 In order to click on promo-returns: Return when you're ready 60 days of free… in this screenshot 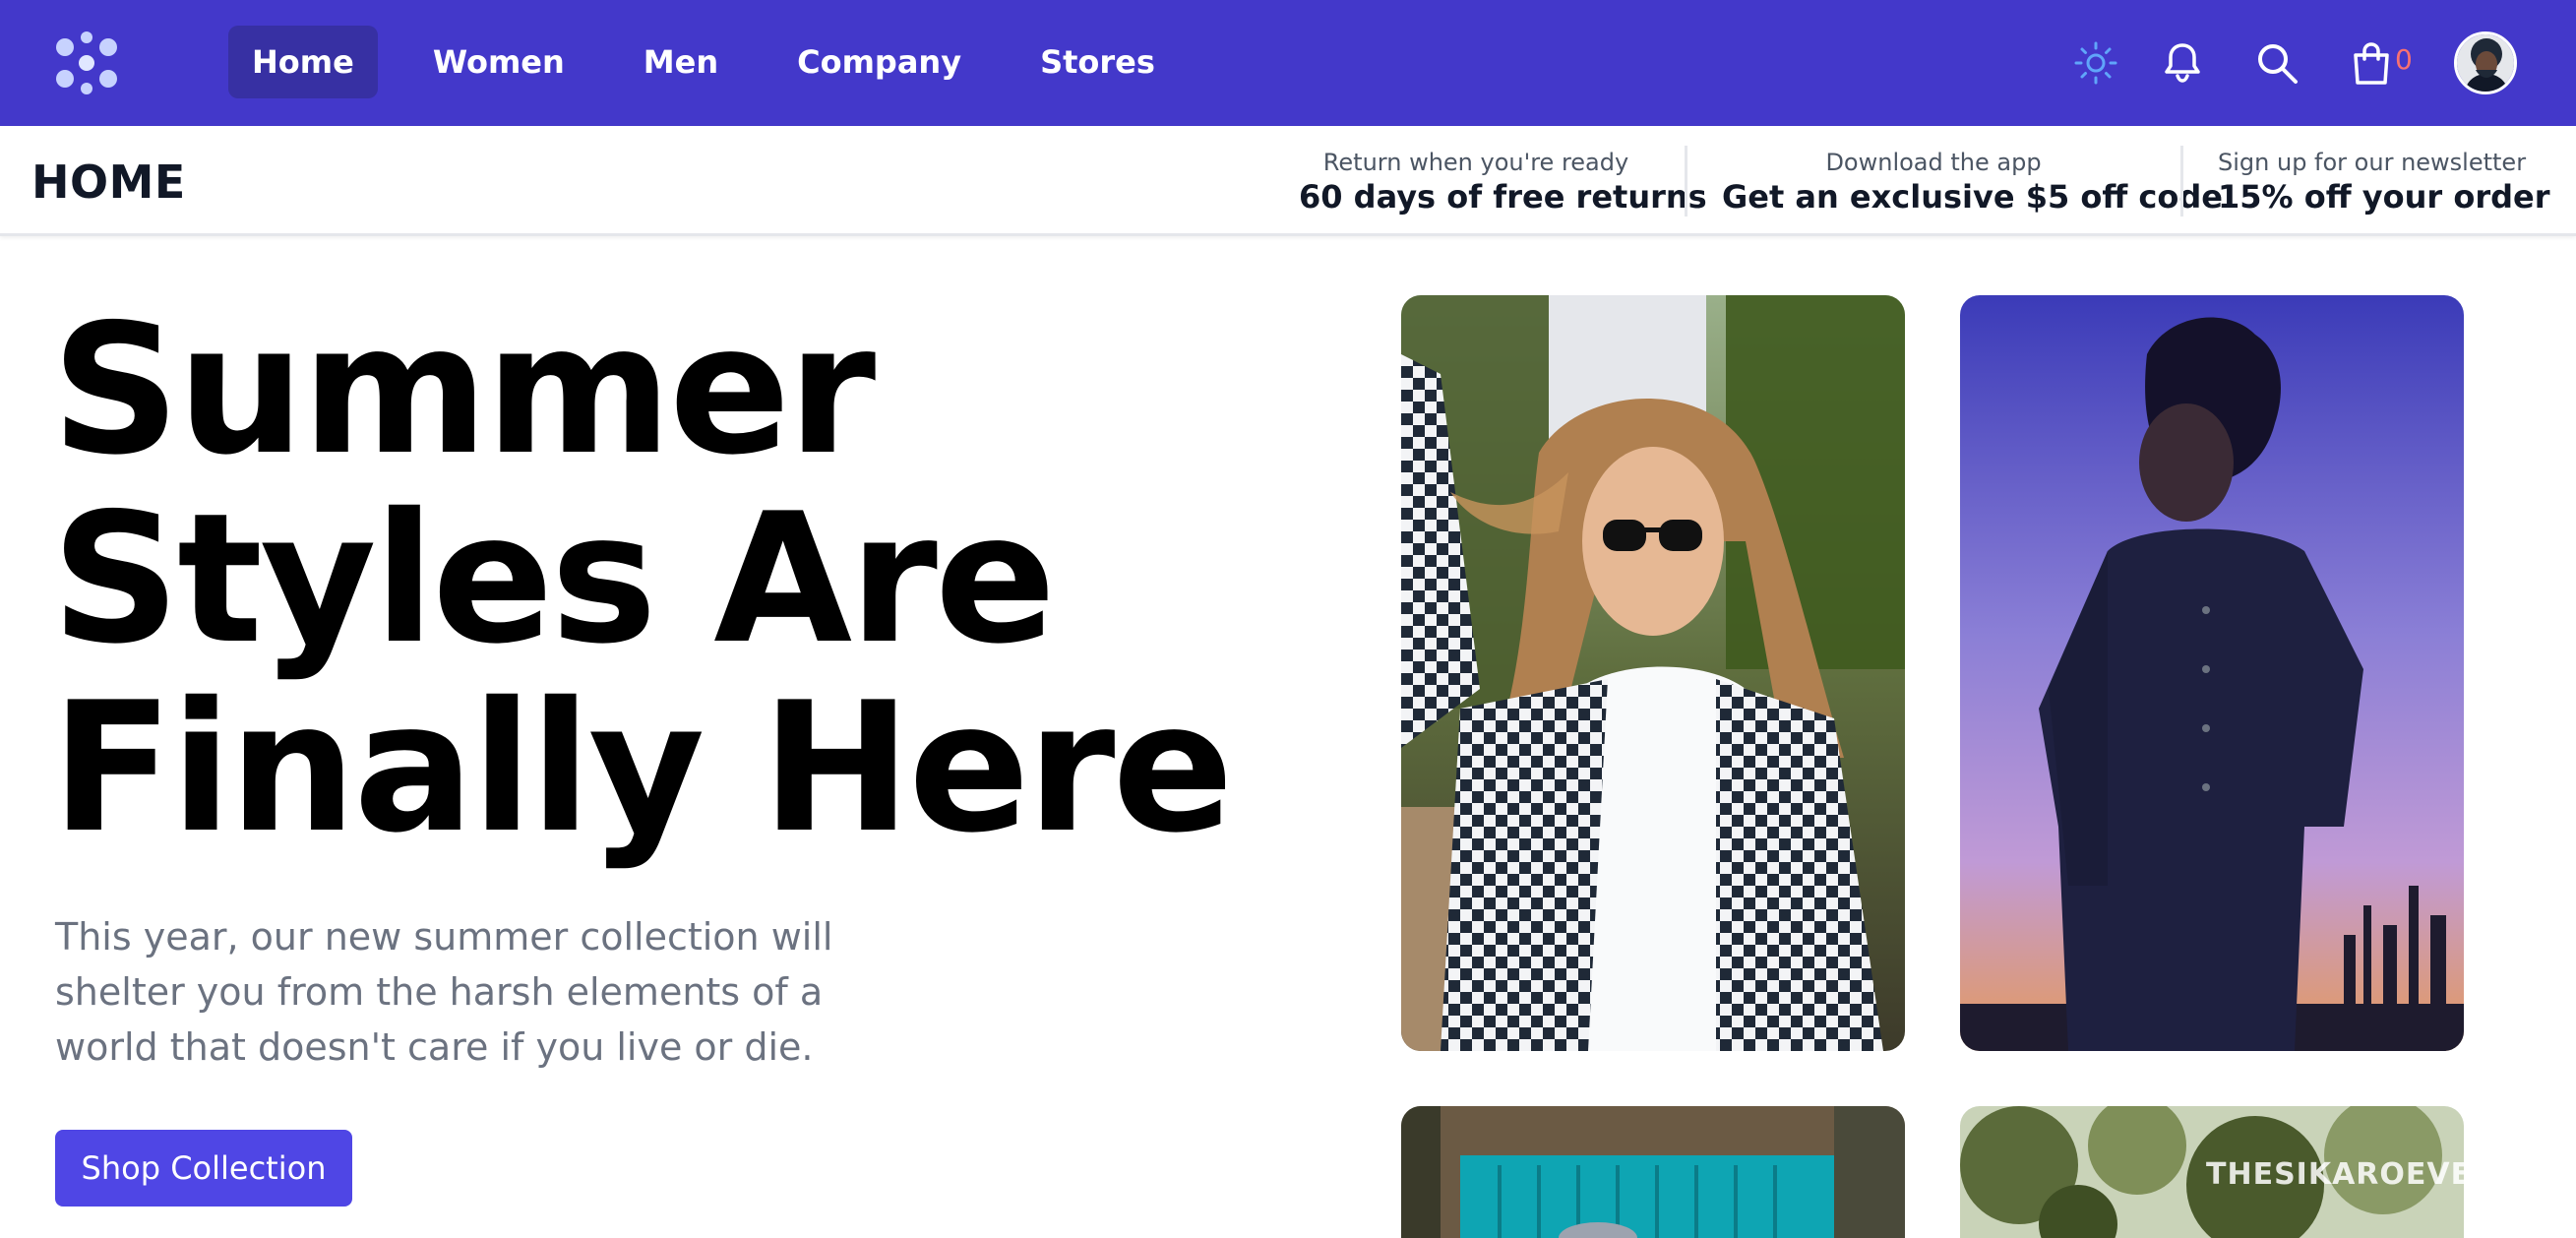, I will do `click(1503, 182)`.